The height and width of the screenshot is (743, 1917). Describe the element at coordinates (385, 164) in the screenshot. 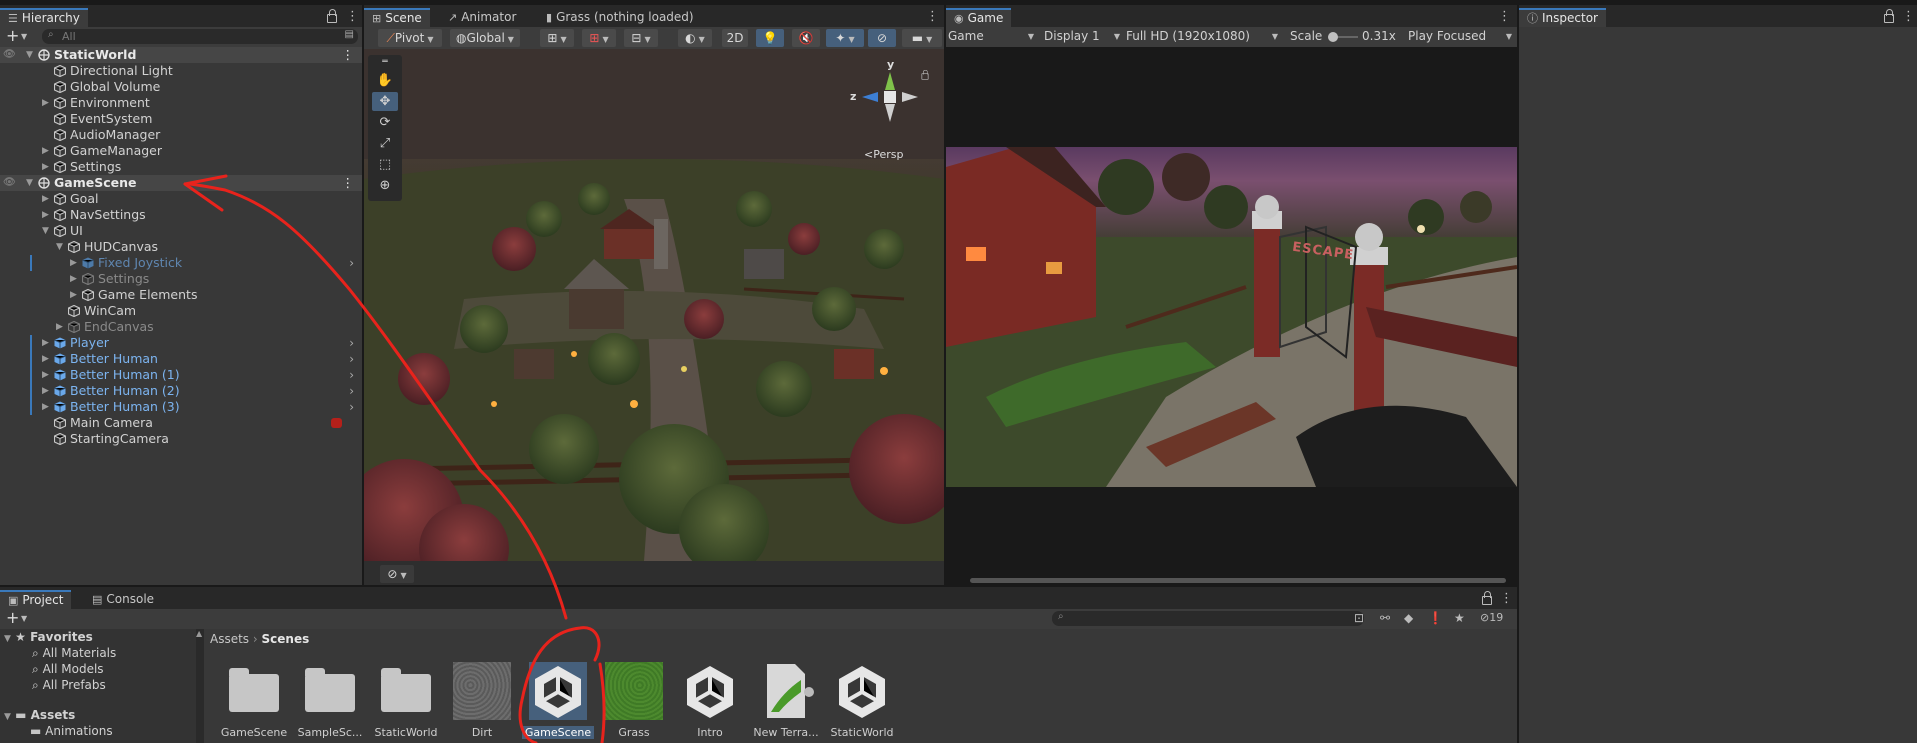

I see `rect-tool-icon: ⬚` at that location.